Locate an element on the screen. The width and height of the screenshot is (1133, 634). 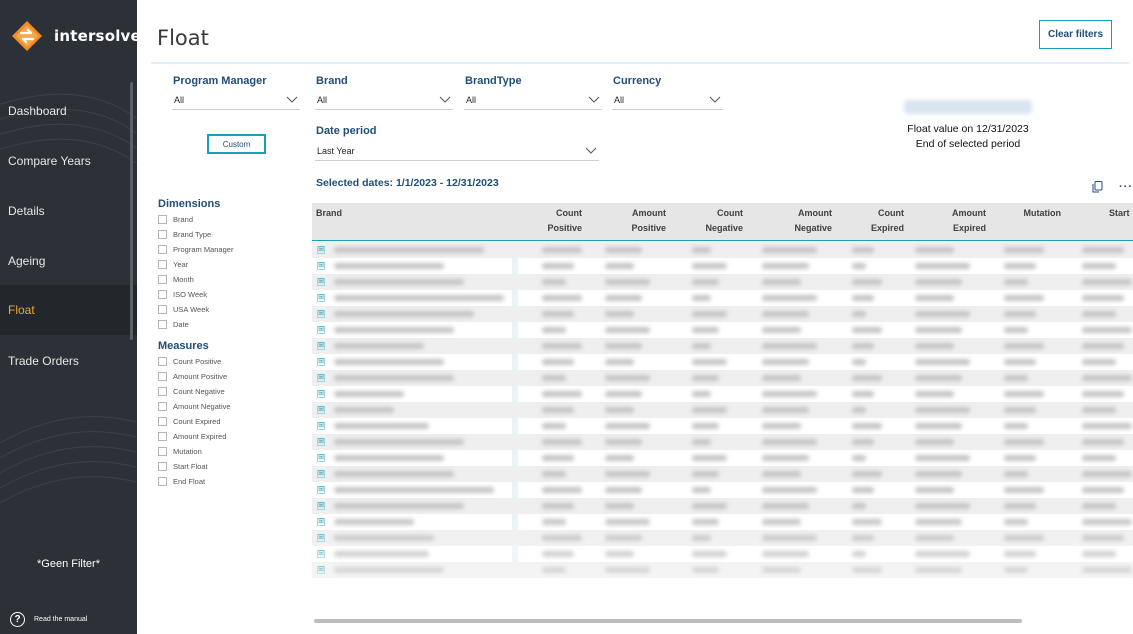
brand-dropdown: All is located at coordinates (384, 100).